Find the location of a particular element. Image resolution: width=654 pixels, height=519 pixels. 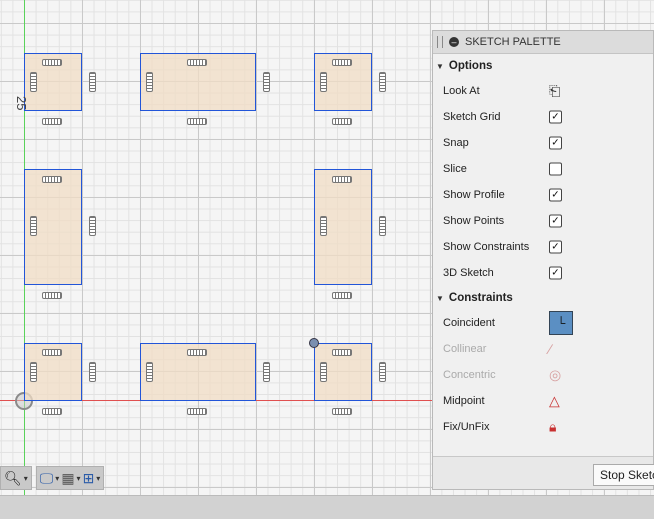

option-label: Show Profile is located at coordinates (474, 195).